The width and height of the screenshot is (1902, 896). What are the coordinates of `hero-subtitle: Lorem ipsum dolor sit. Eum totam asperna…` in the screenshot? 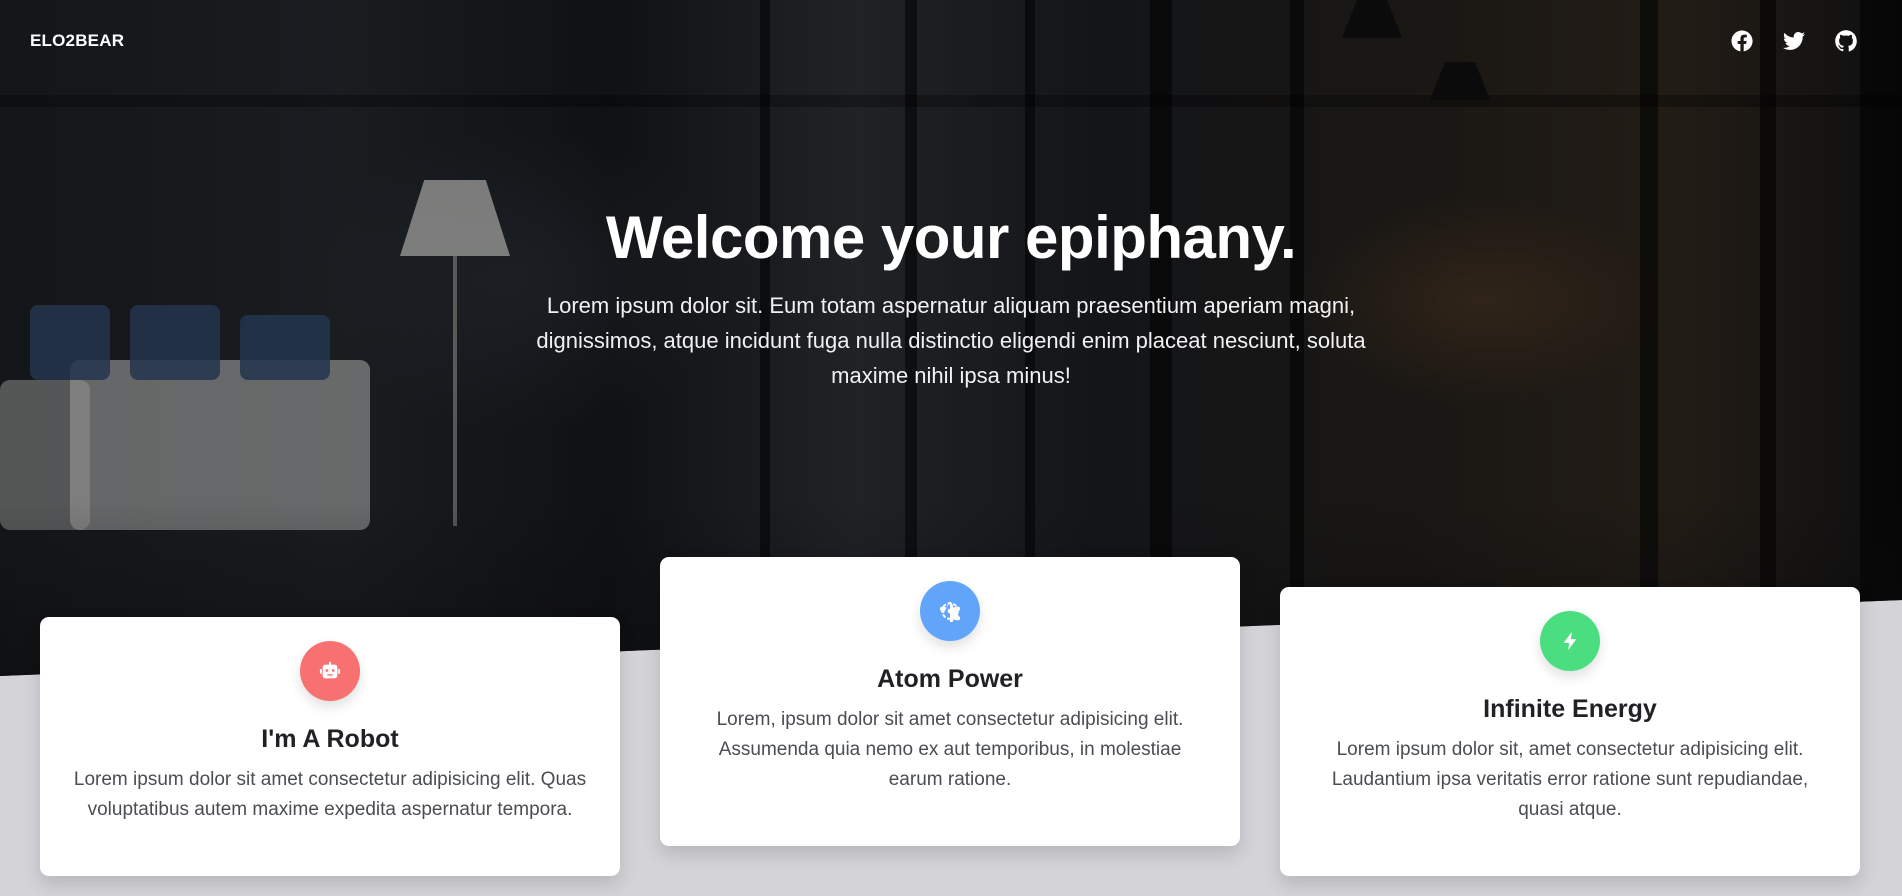 It's located at (951, 340).